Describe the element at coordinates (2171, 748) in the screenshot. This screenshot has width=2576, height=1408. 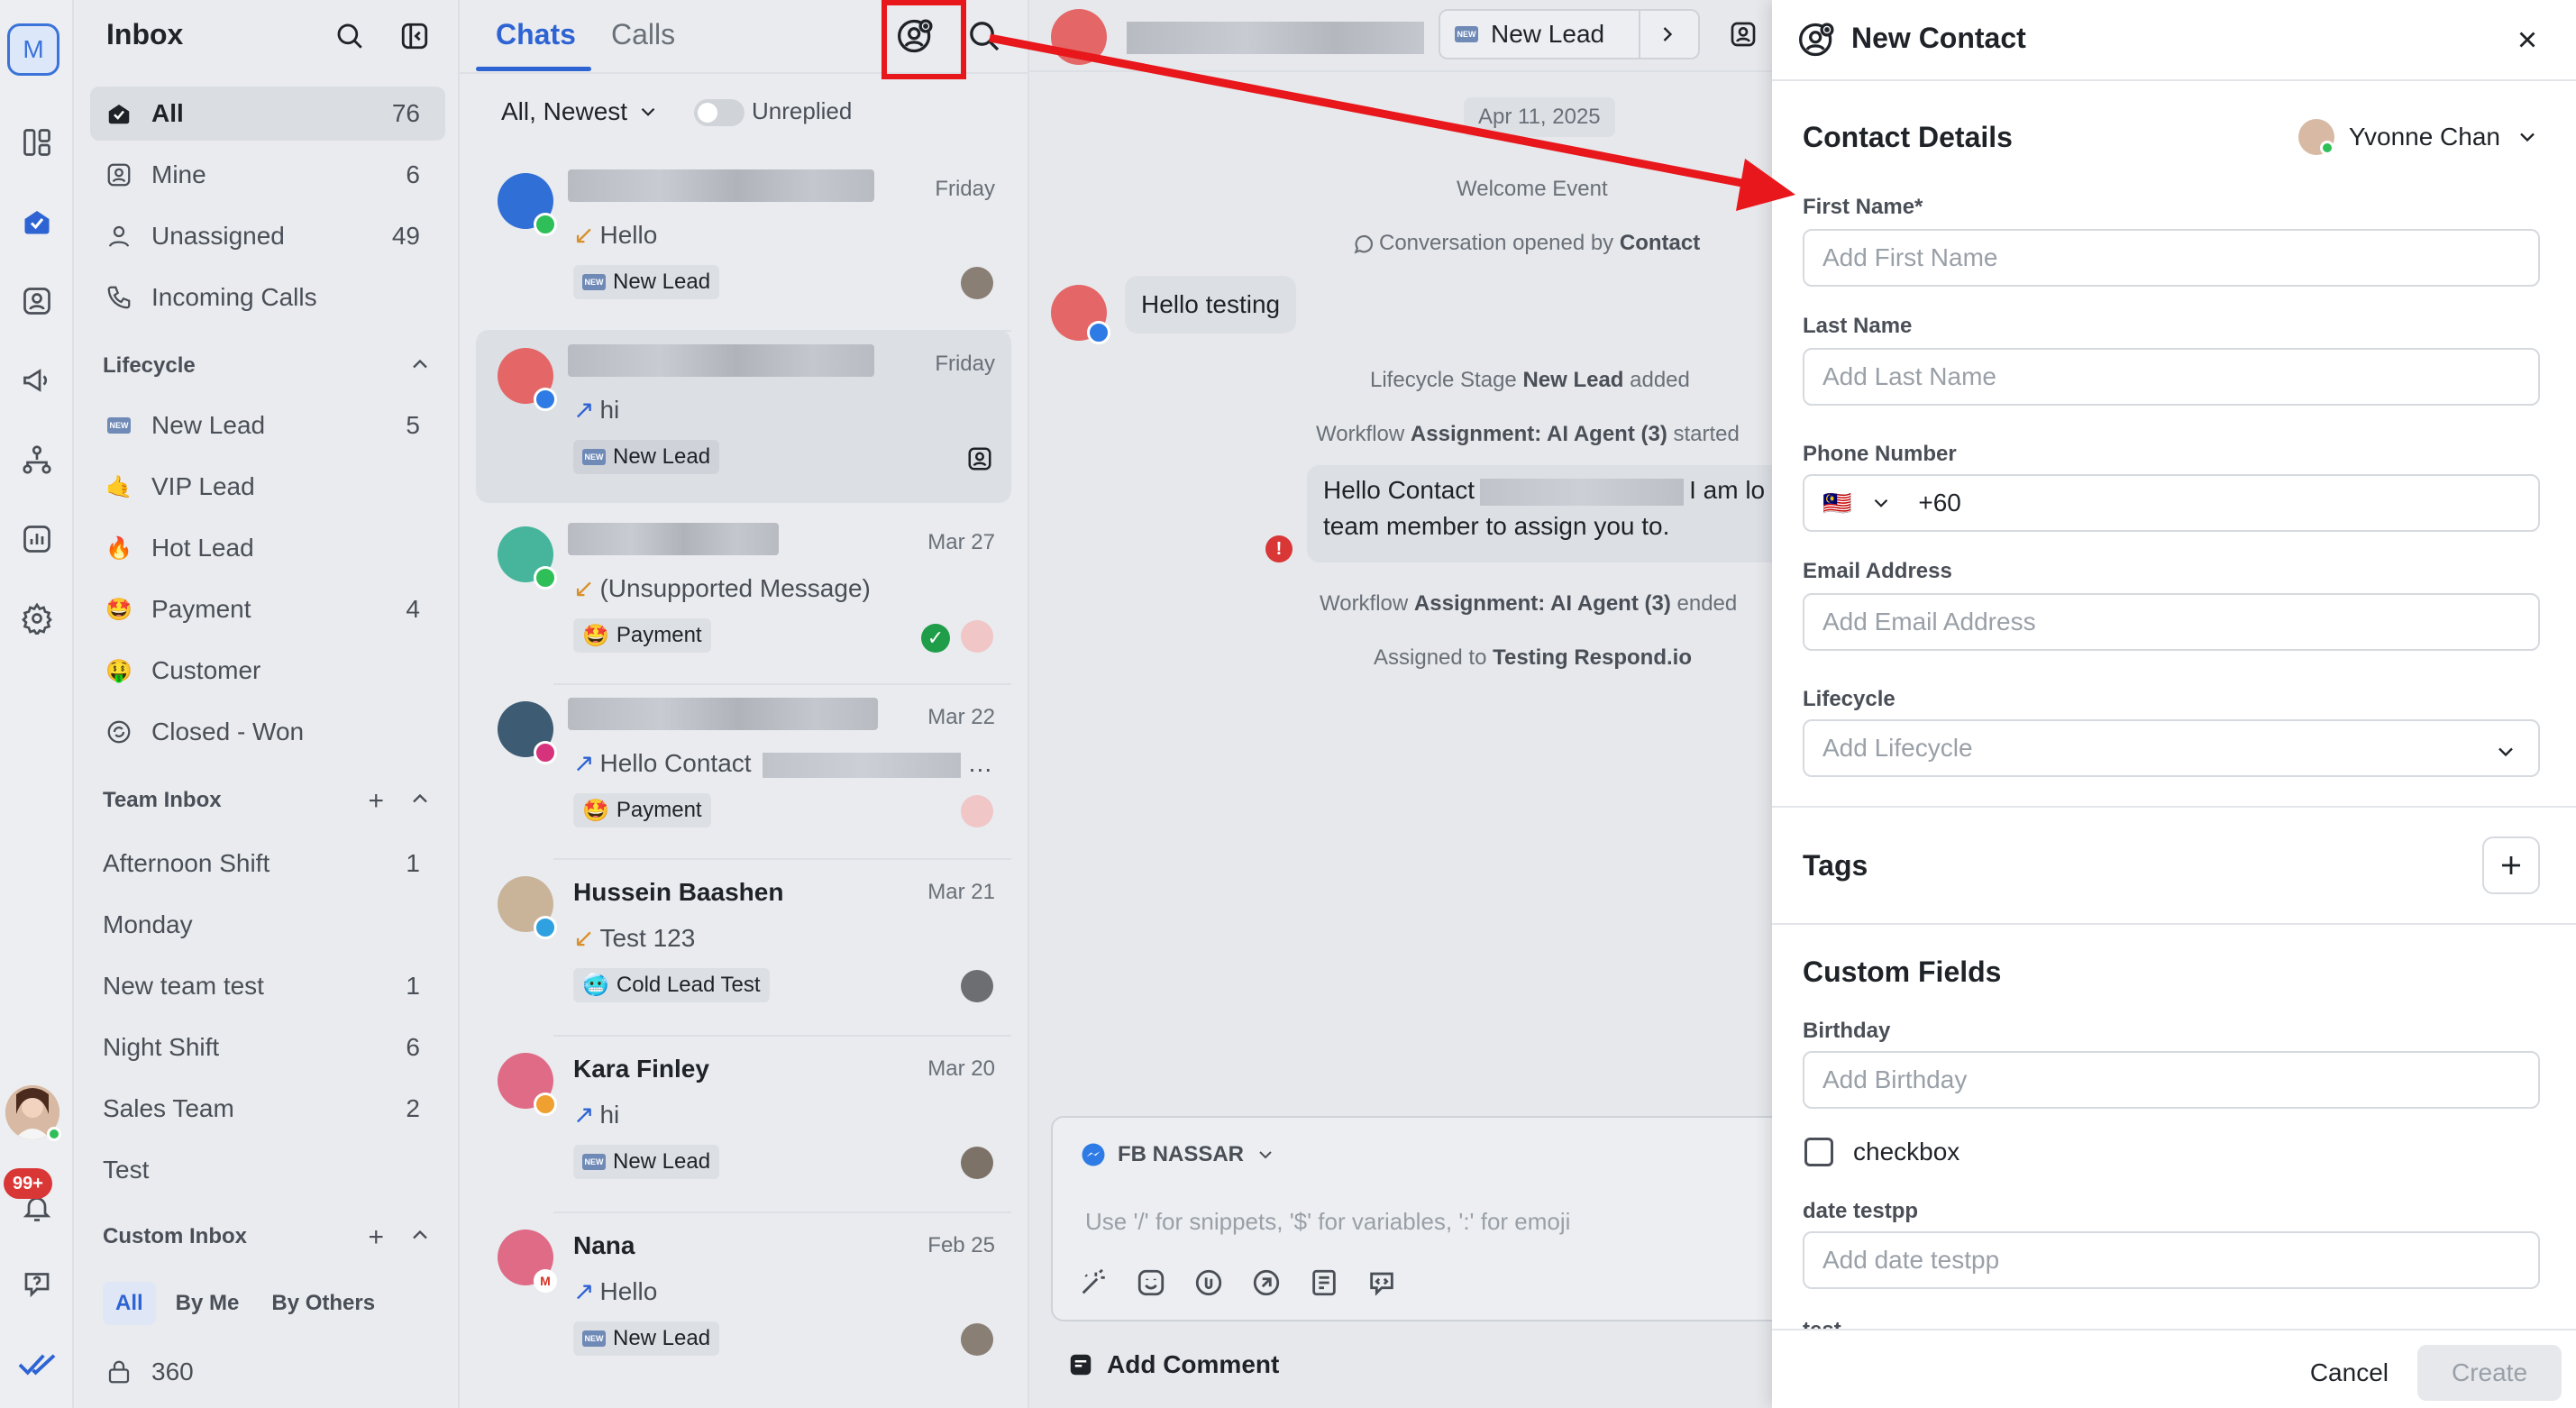
I see `lifecycle-select: Add Lifecycle` at that location.